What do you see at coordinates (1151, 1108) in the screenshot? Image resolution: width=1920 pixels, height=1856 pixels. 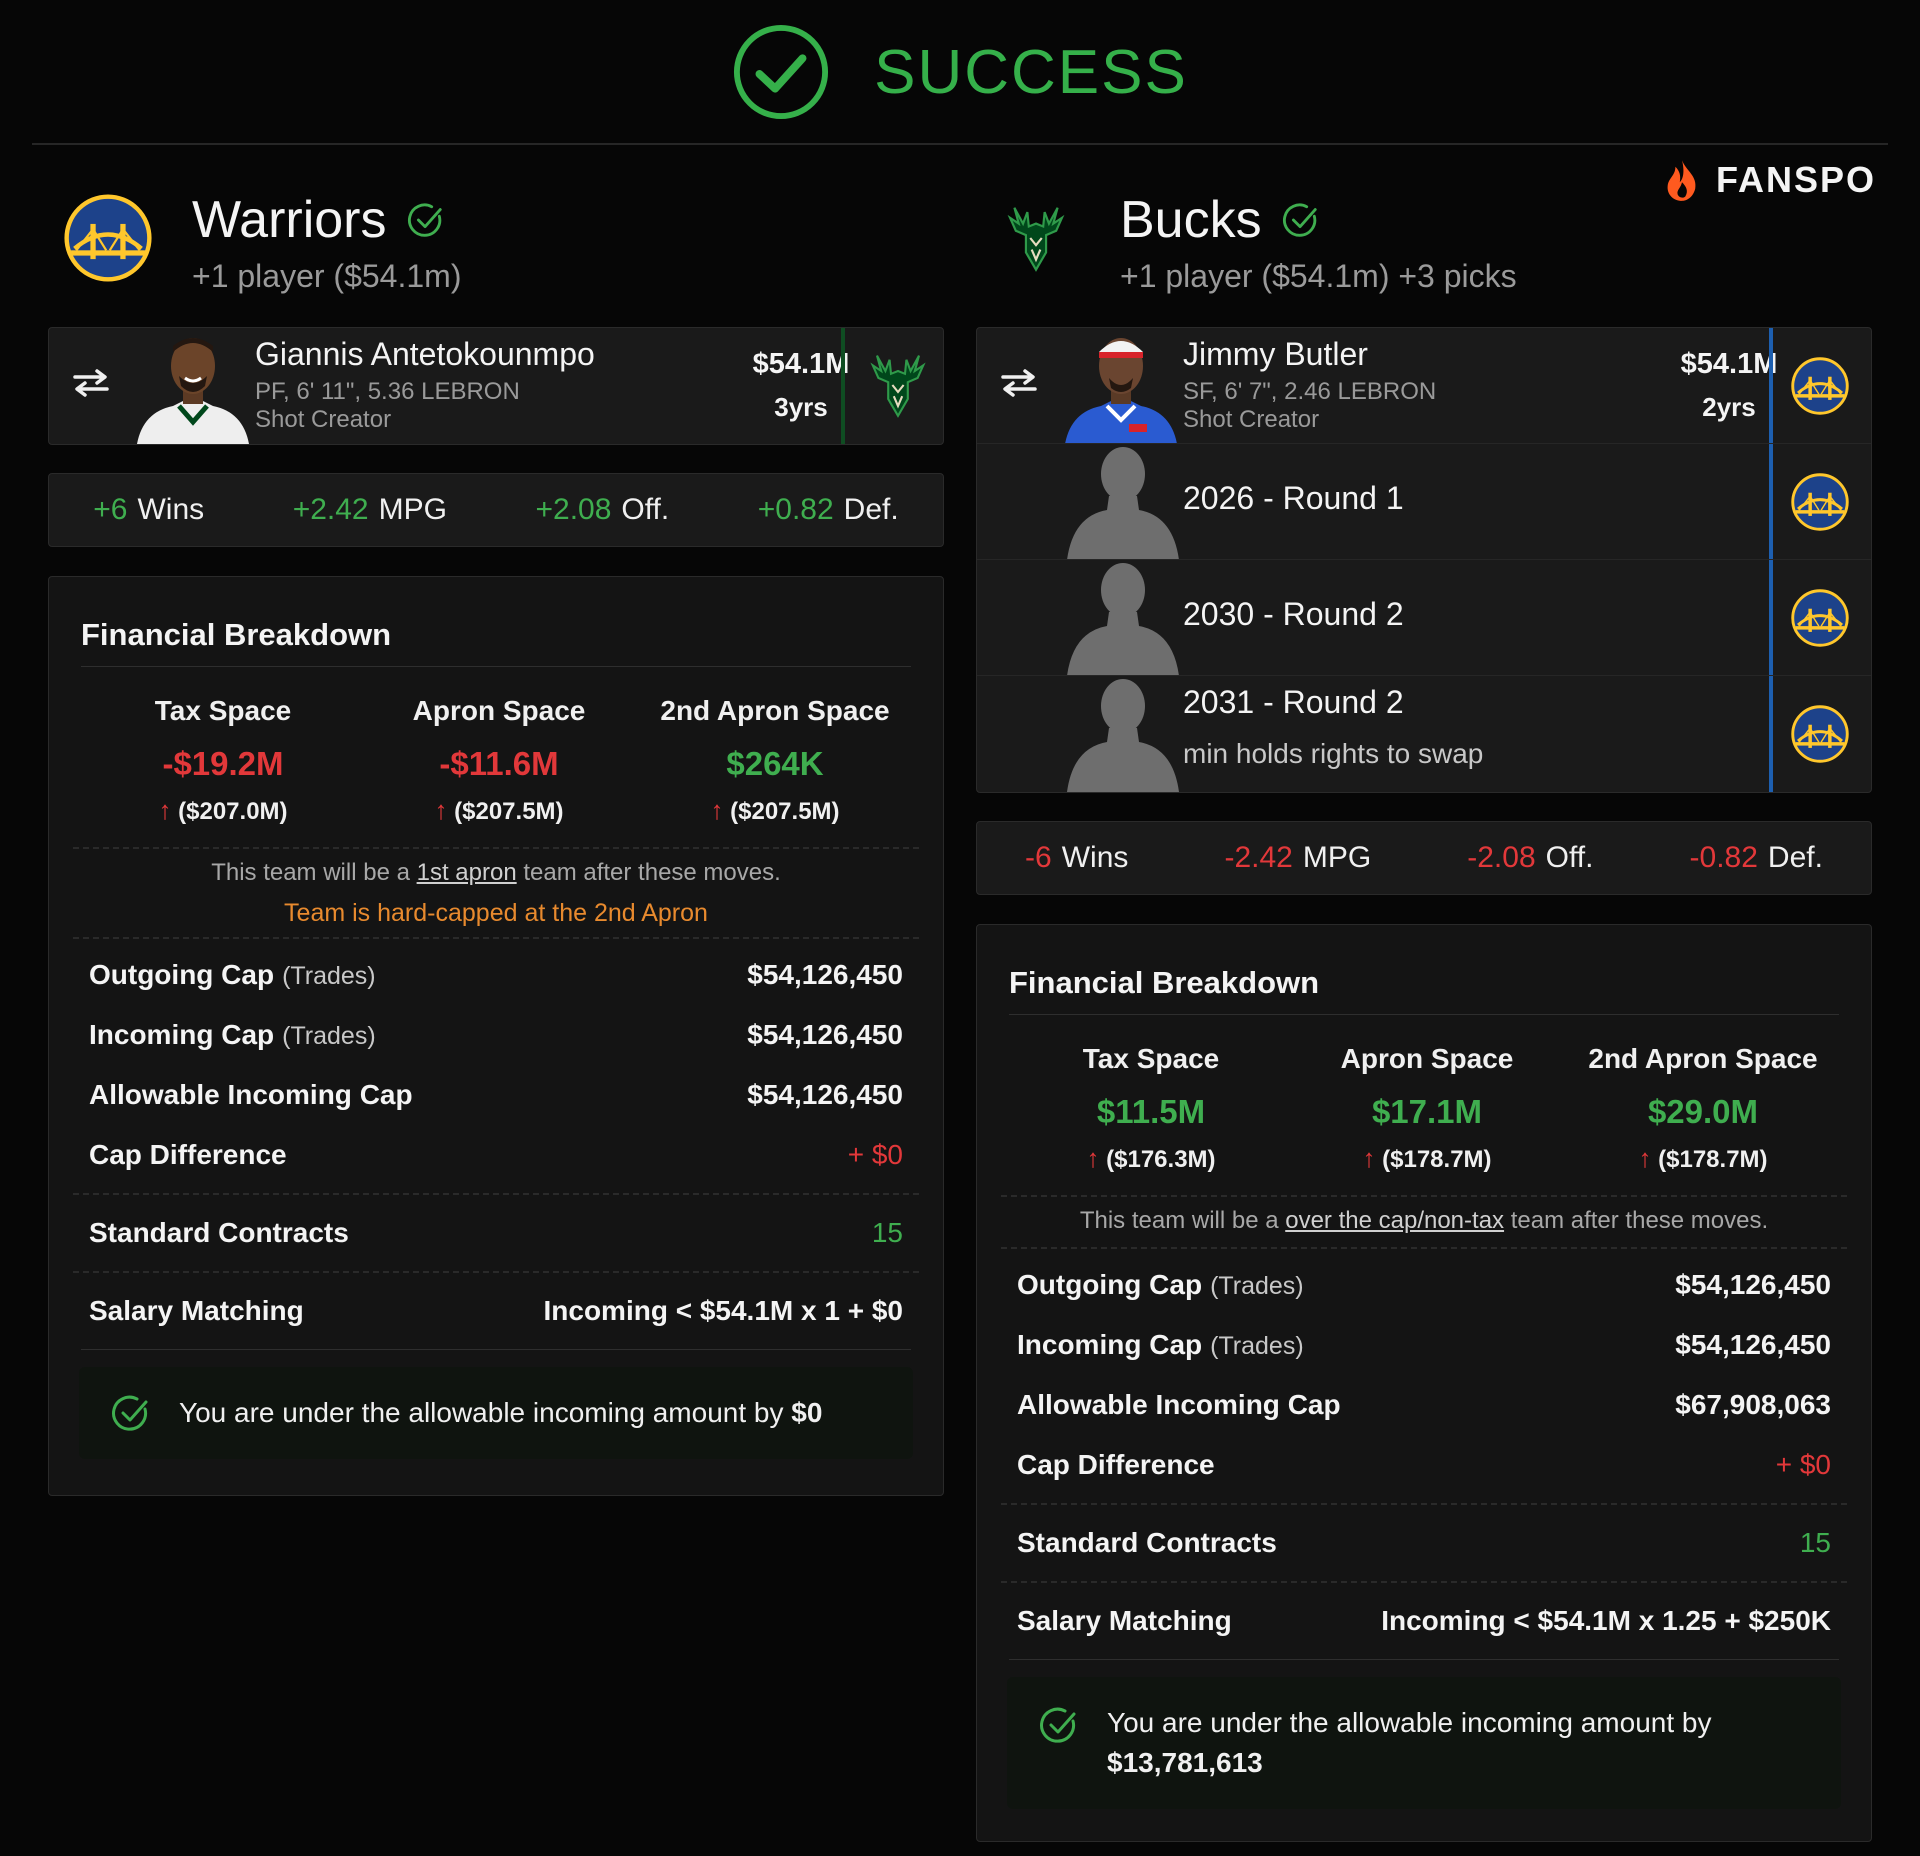 I see `tax-space: Tax Space $11.5M ↑ ($176.3M)` at bounding box center [1151, 1108].